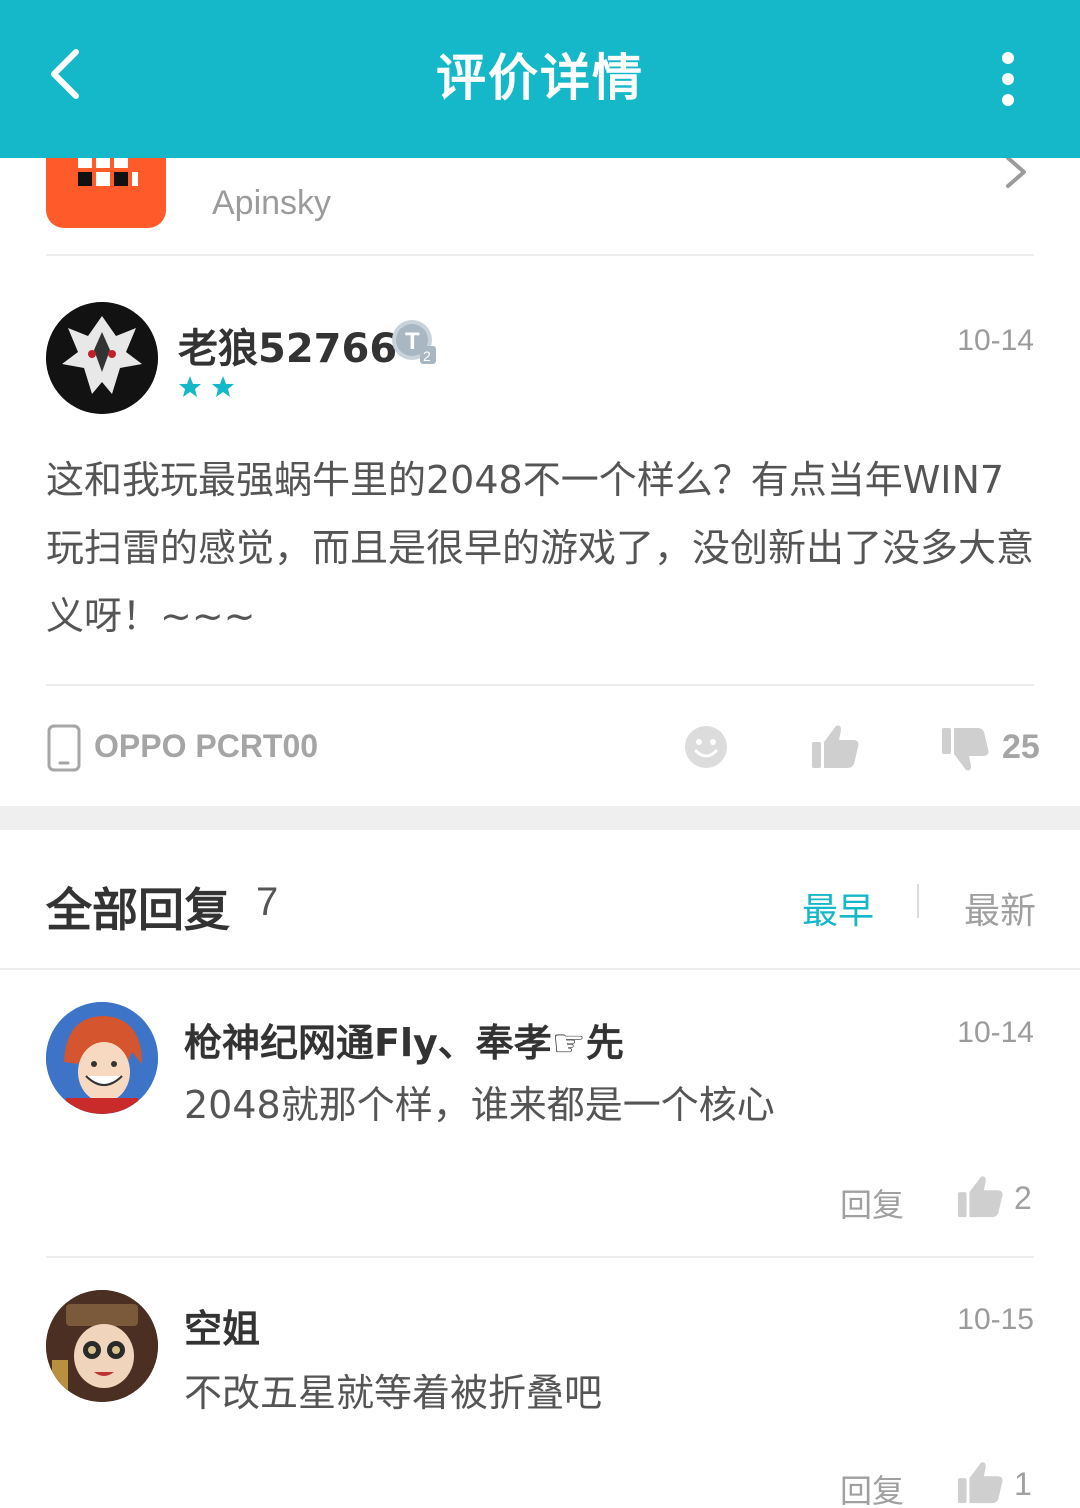  I want to click on emoji-reaction-icon, so click(706, 747).